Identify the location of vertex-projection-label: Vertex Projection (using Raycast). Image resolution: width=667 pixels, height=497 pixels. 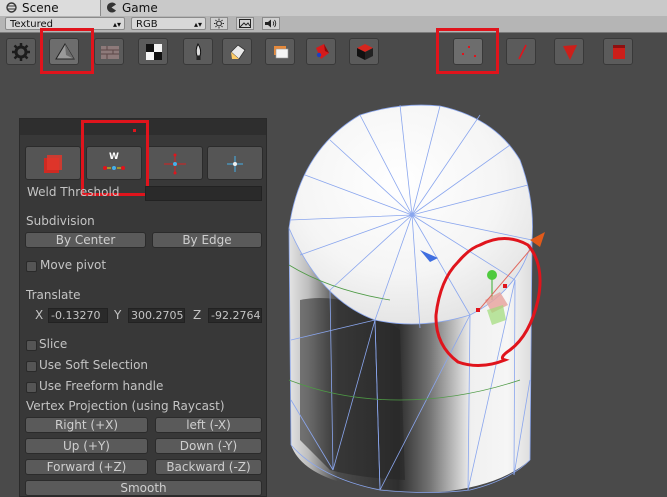
(125, 406).